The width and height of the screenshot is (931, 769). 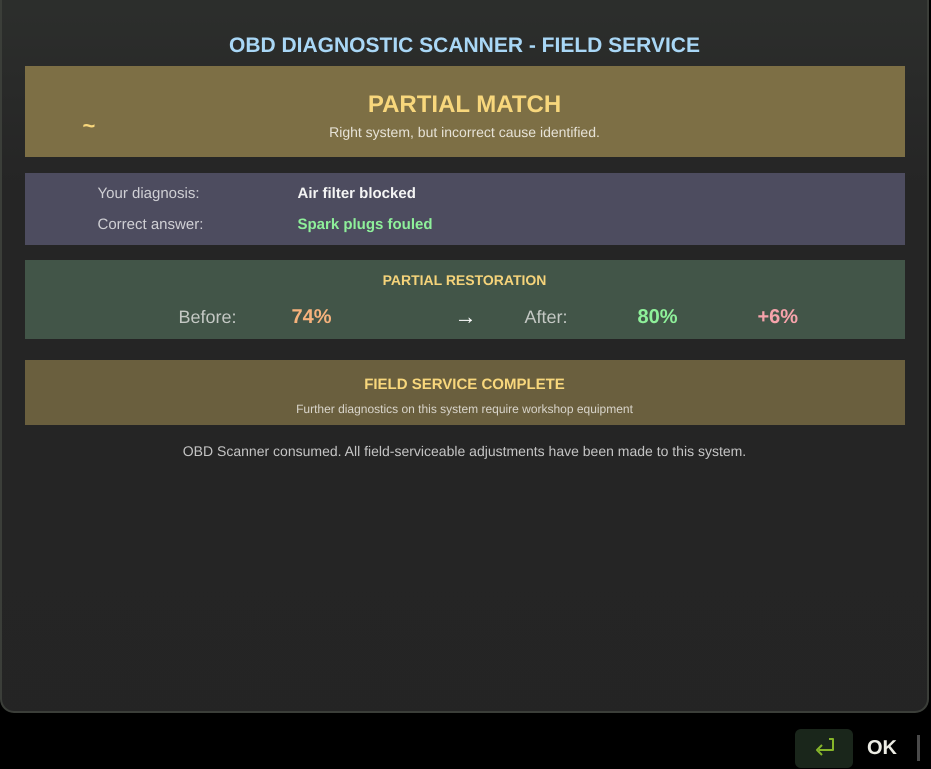 What do you see at coordinates (312, 317) in the screenshot?
I see `before-value: 74%` at bounding box center [312, 317].